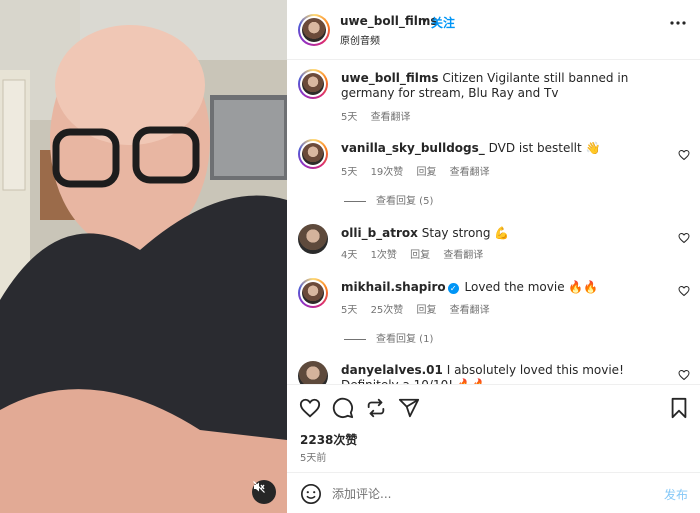  Describe the element at coordinates (387, 172) in the screenshot. I see `comment-likes: 19次赞` at that location.